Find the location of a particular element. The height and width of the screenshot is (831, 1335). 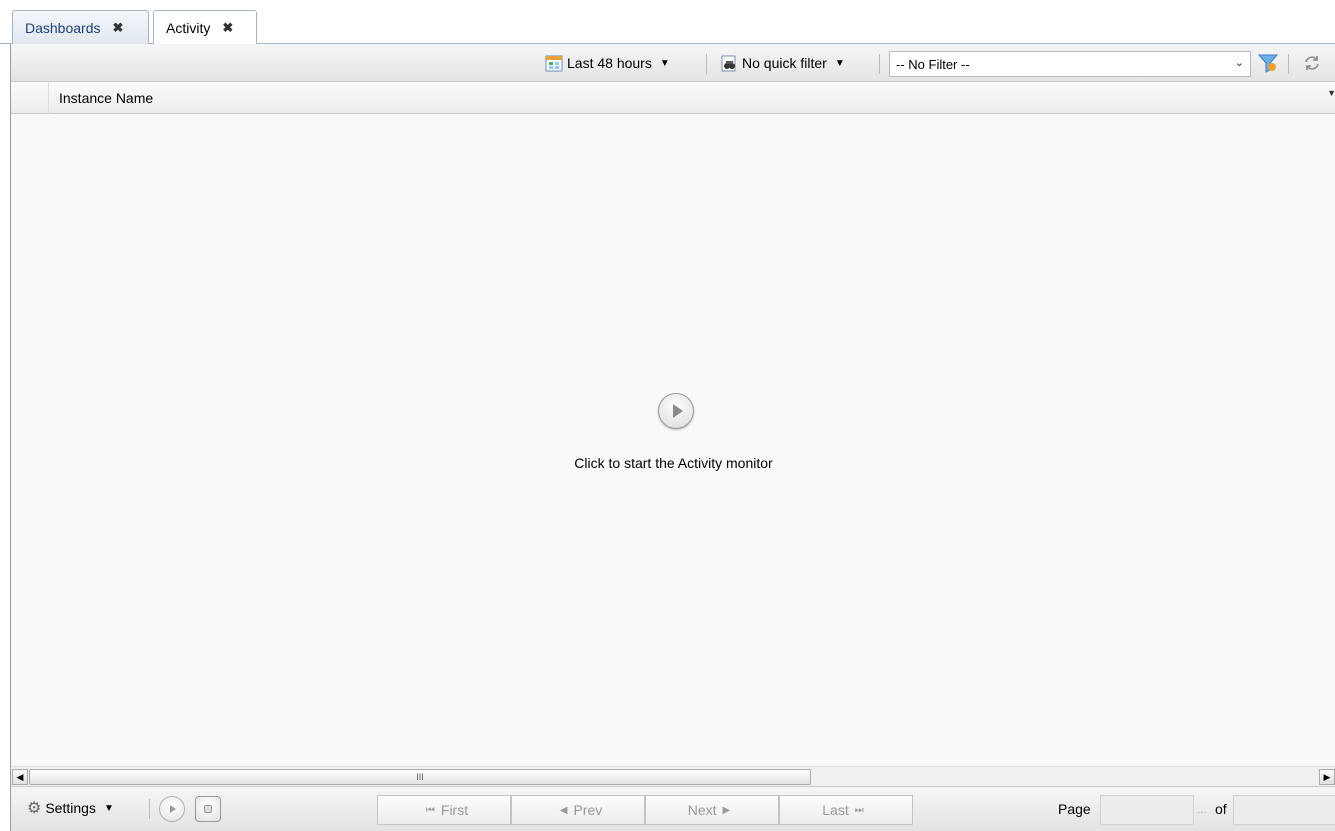

column-header-instance-name: Instance Name is located at coordinates (106, 98).